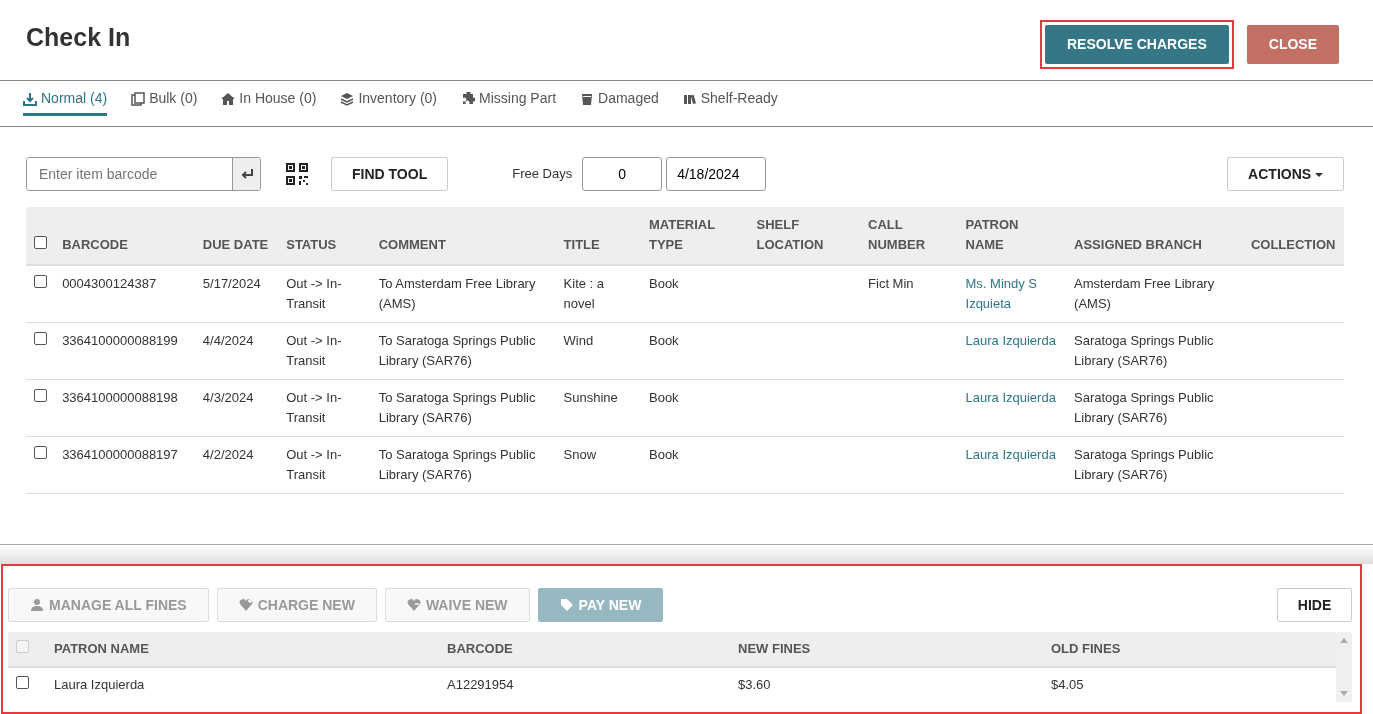 The height and width of the screenshot is (714, 1373). Describe the element at coordinates (1189, 649) in the screenshot. I see `column-header: OLD FINES` at that location.